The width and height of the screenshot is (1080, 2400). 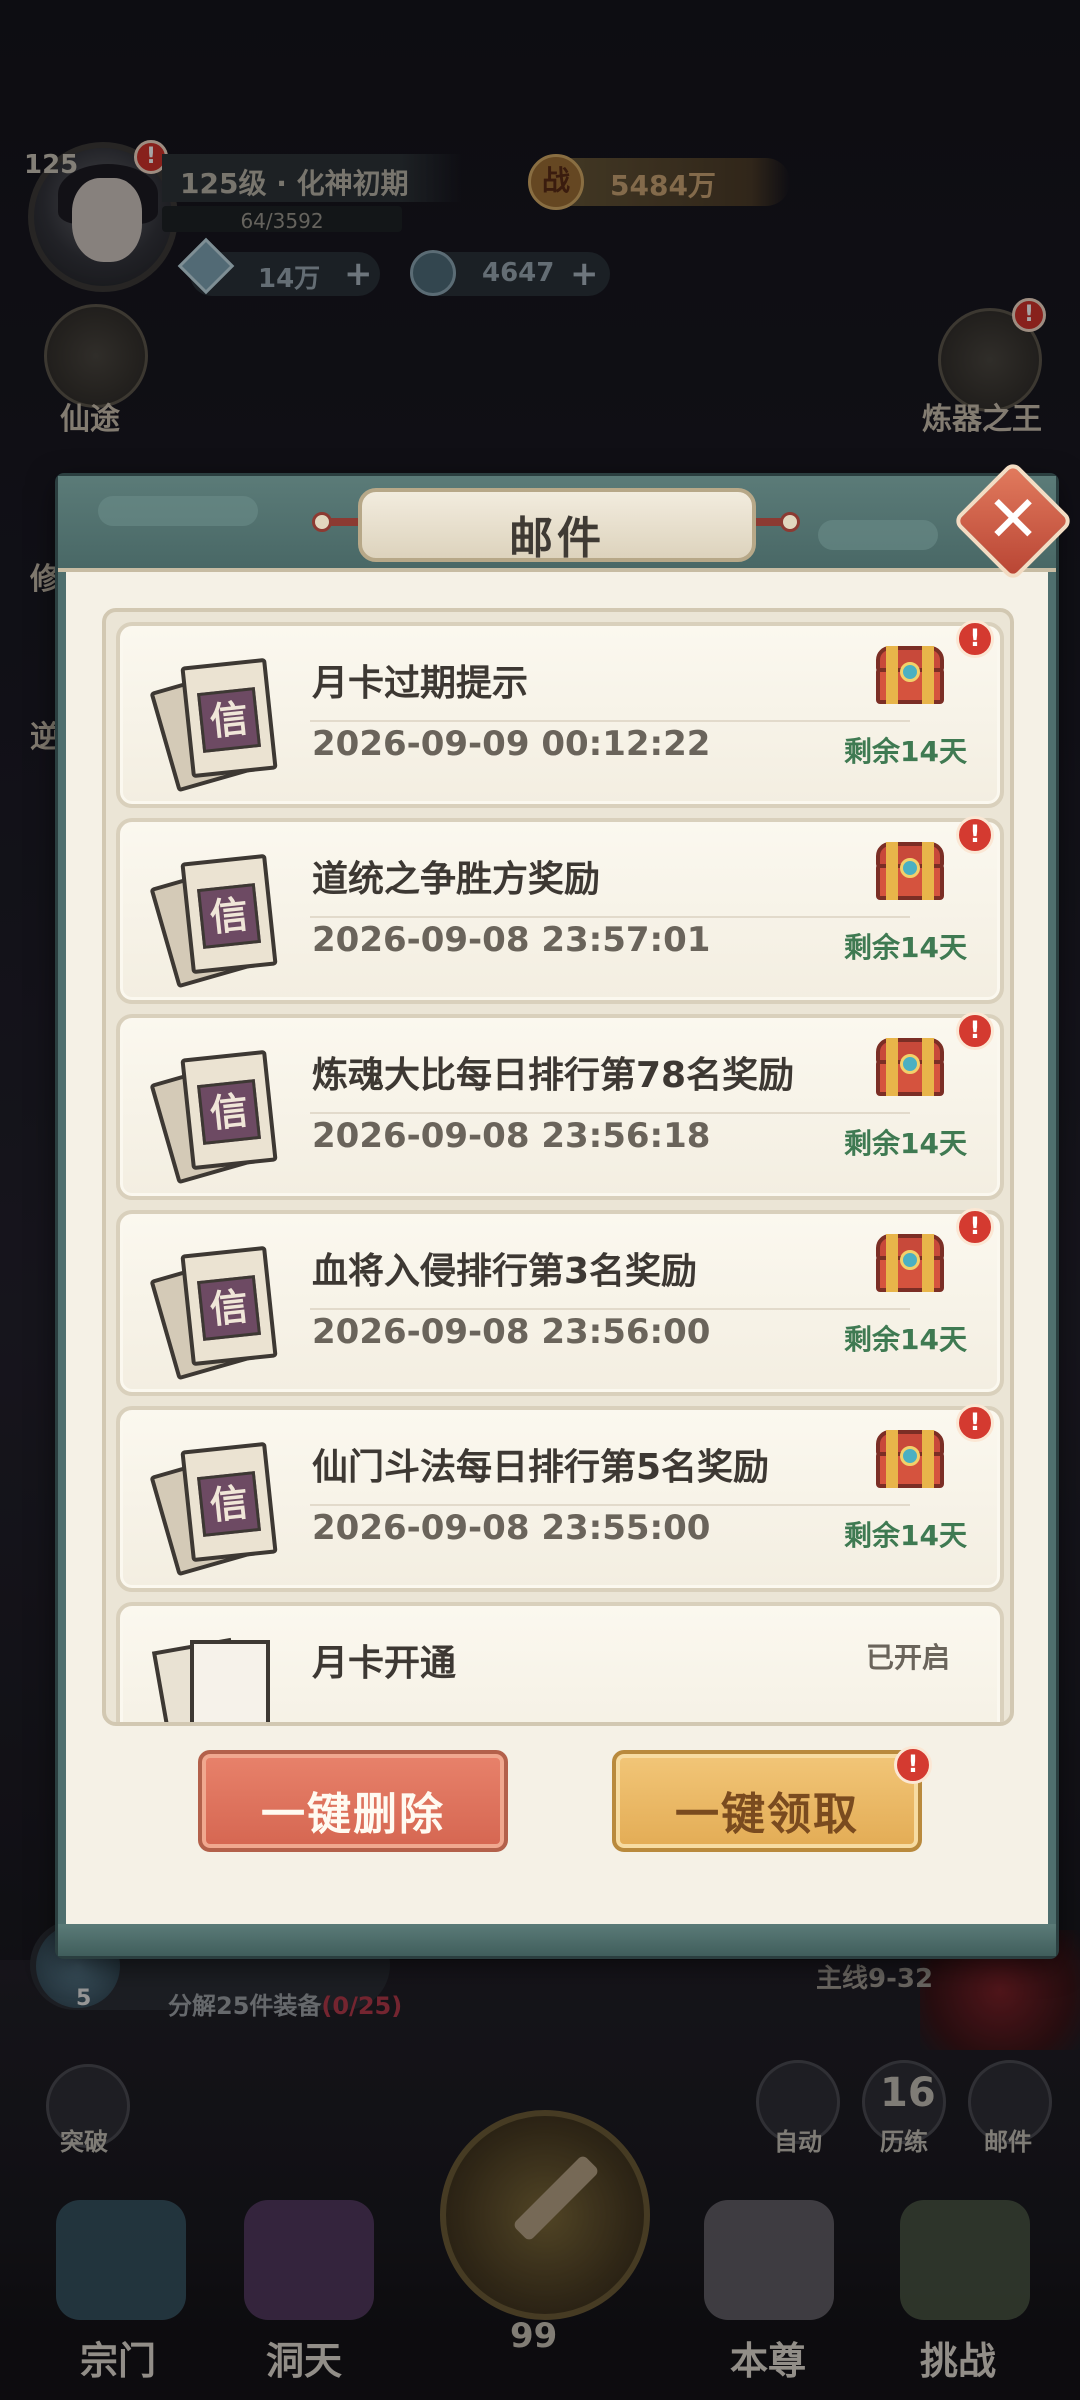 I want to click on mail-title: 血将入侵排行第3名奖励, so click(x=505, y=1271).